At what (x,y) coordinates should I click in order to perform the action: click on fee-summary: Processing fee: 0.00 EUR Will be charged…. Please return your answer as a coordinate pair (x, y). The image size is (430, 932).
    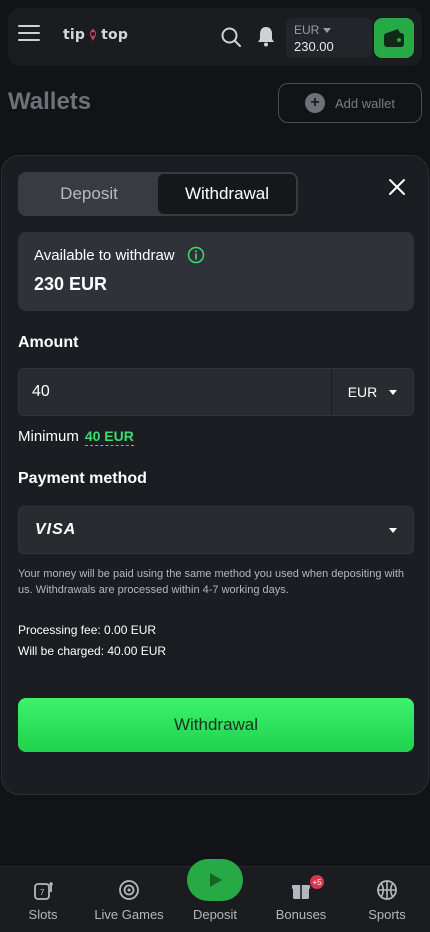
    Looking at the image, I should click on (92, 641).